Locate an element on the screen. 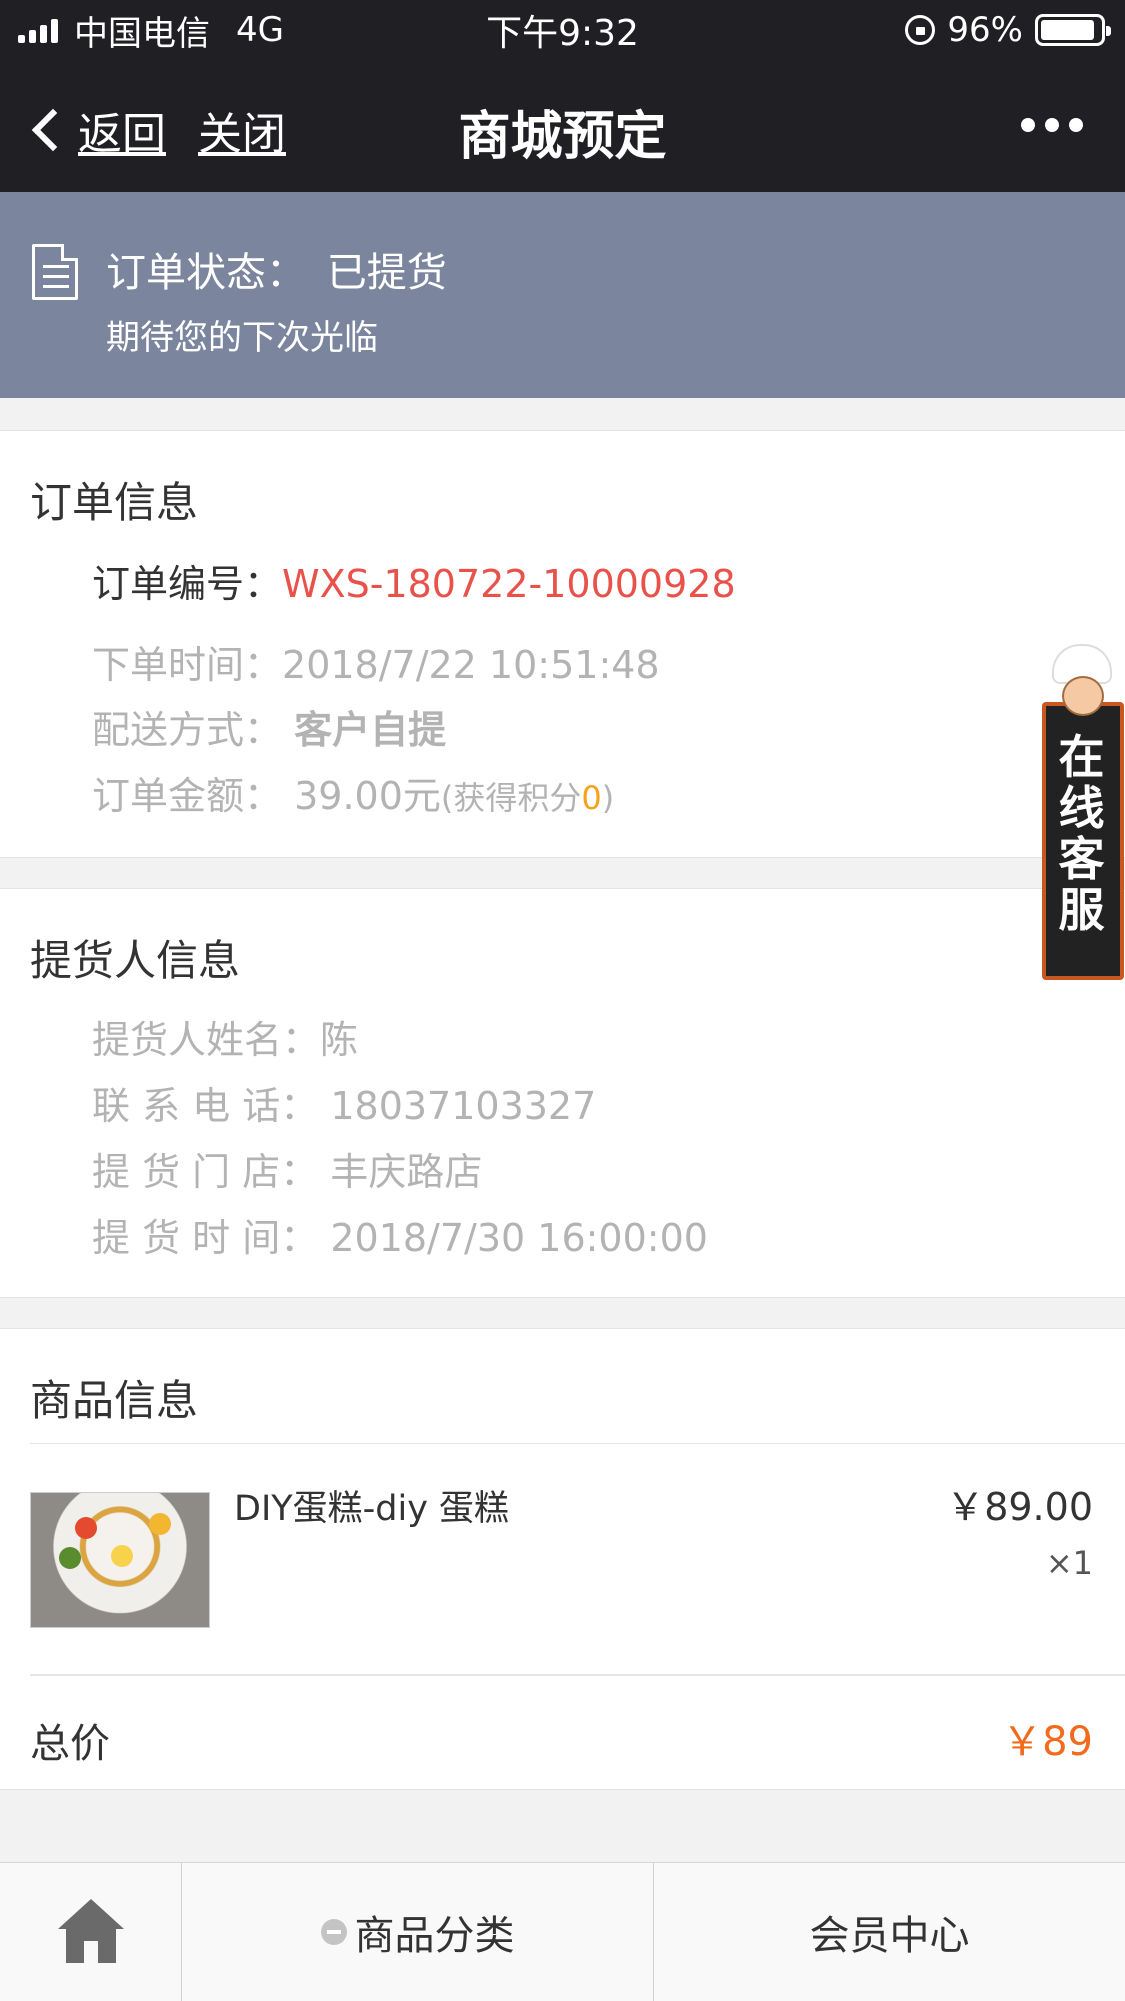 The width and height of the screenshot is (1125, 2001). pickup-phone-label: 联 系 电 话： is located at coordinates (205, 1106).